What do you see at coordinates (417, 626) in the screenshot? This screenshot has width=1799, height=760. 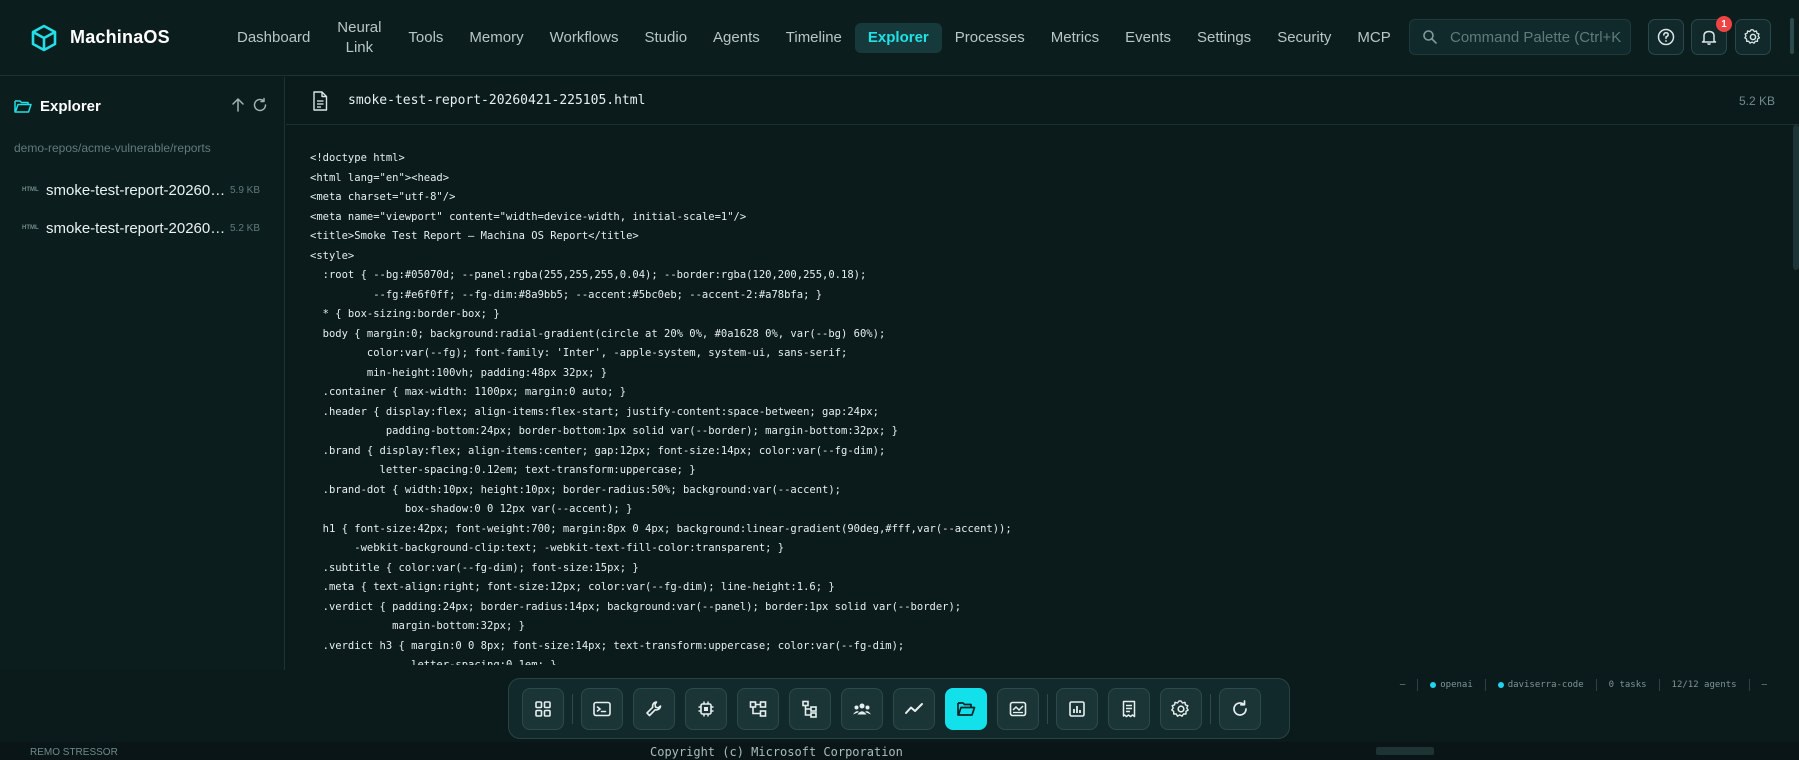 I see `code-line: margin-bottom:32px; }` at bounding box center [417, 626].